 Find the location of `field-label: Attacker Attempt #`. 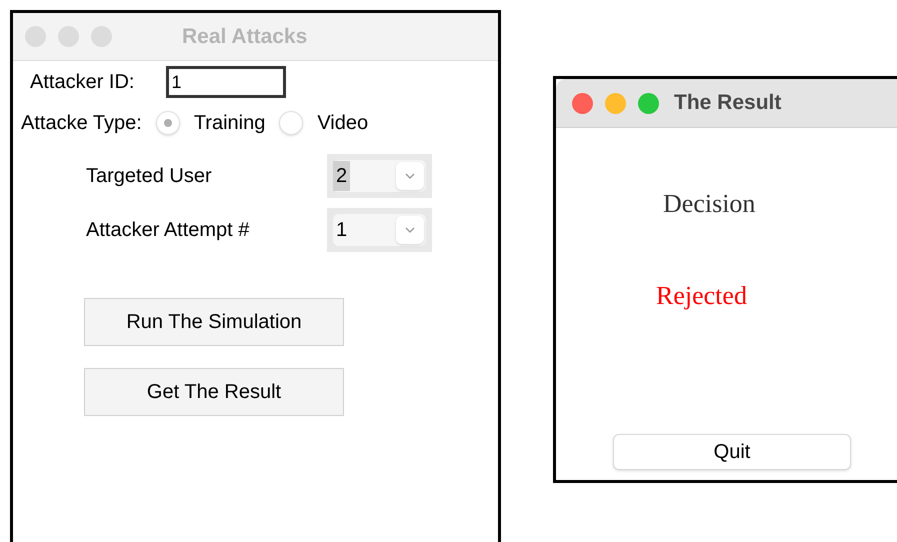

field-label: Attacker Attempt # is located at coordinates (168, 230).